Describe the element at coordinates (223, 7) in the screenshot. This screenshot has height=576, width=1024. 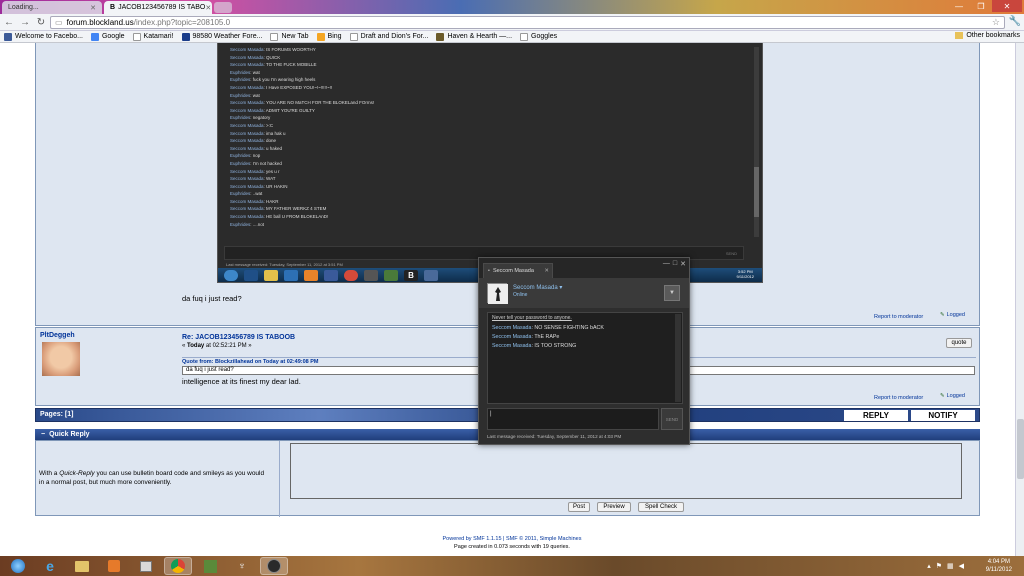
I see `new-tab-button` at that location.